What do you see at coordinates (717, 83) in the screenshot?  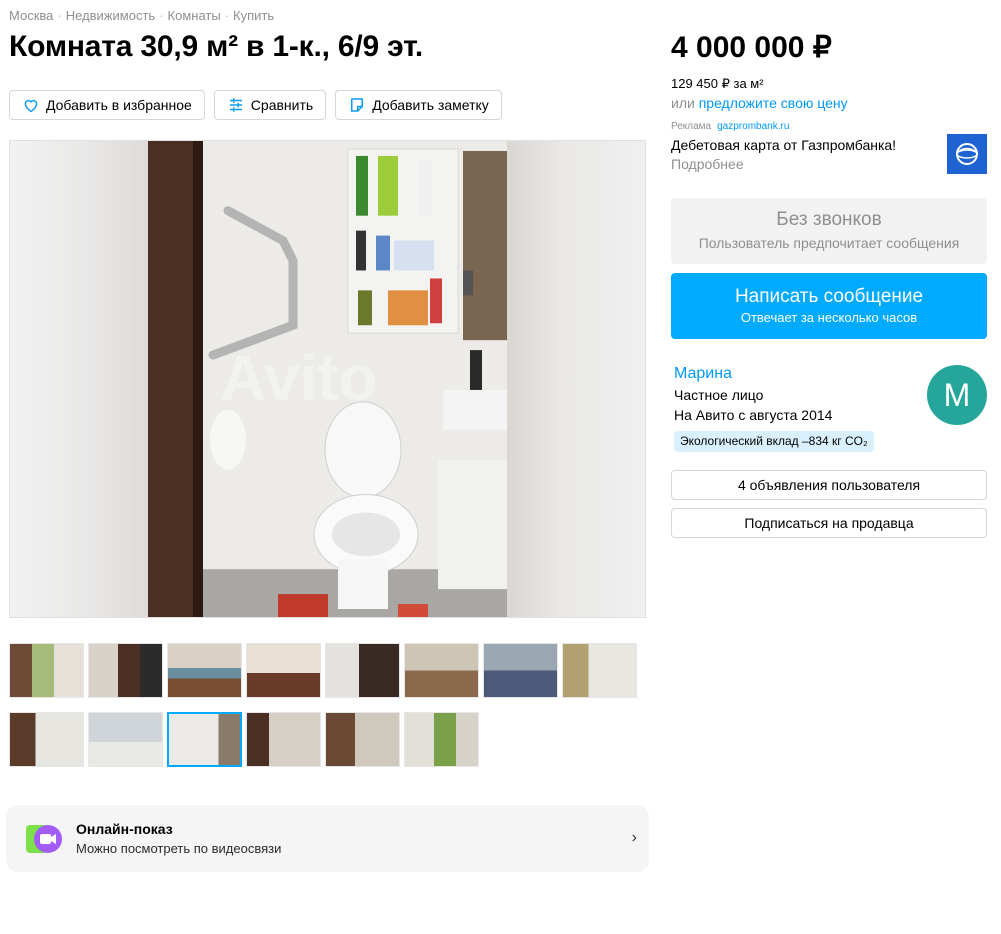 I see `price-per-m2: 129 450 ₽ за м²` at bounding box center [717, 83].